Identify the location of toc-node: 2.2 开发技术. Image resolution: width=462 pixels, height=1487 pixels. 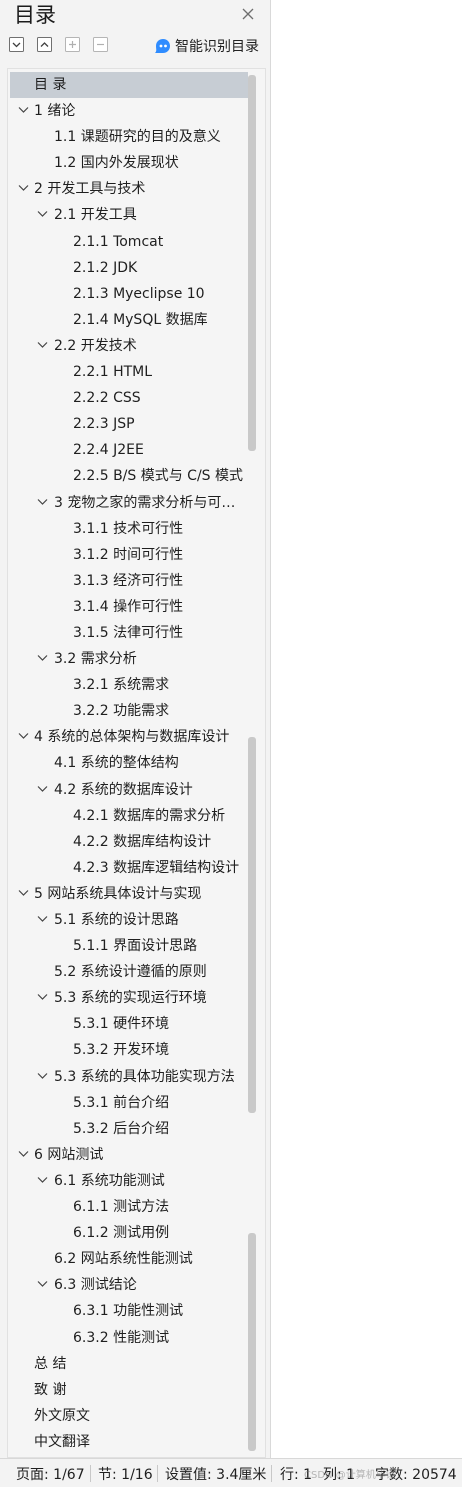
(129, 346).